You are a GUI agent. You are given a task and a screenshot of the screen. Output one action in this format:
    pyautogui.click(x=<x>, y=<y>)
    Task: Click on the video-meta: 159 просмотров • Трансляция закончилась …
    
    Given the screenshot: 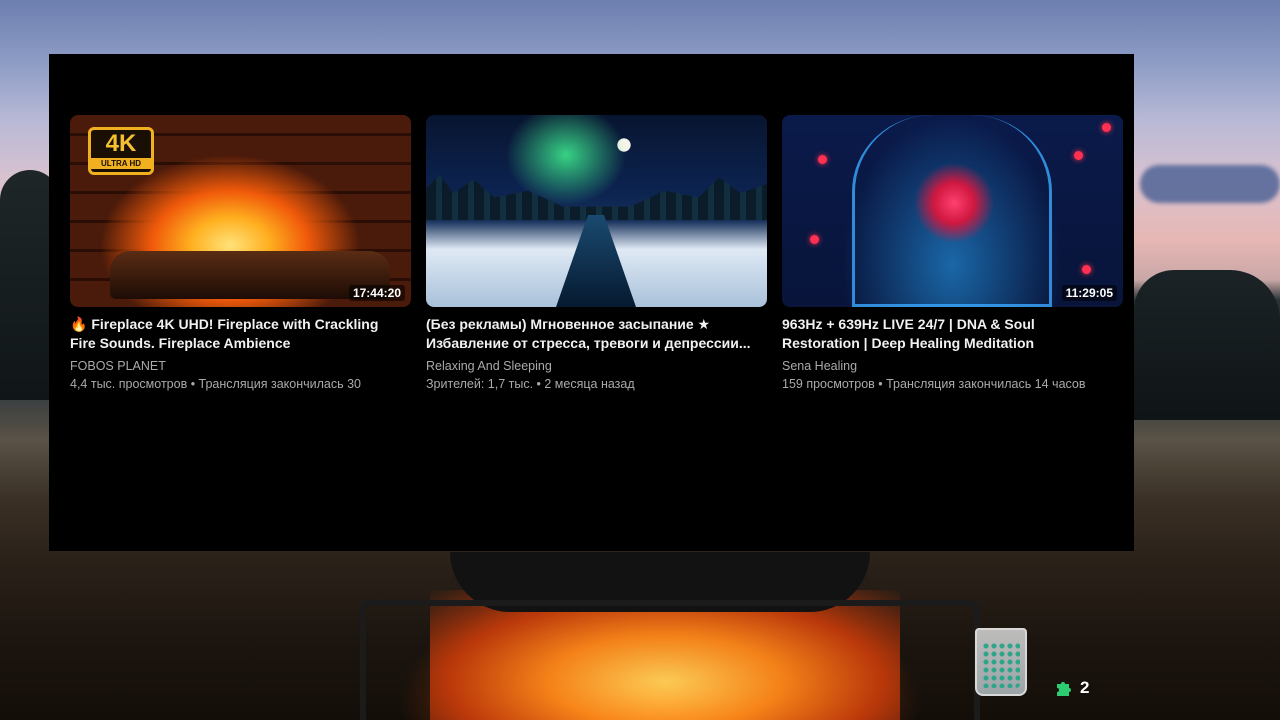 What is the action you would take?
    pyautogui.click(x=934, y=384)
    